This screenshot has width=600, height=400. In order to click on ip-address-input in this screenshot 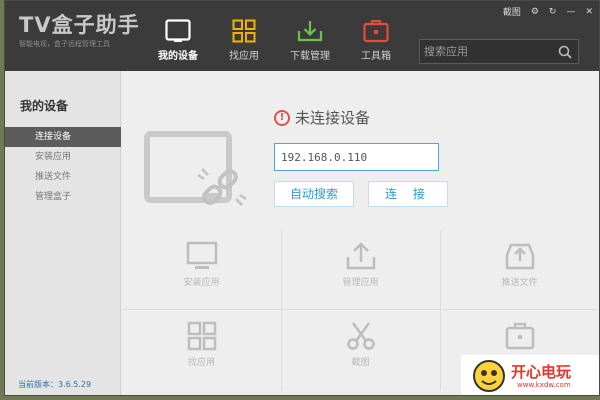, I will do `click(356, 157)`.